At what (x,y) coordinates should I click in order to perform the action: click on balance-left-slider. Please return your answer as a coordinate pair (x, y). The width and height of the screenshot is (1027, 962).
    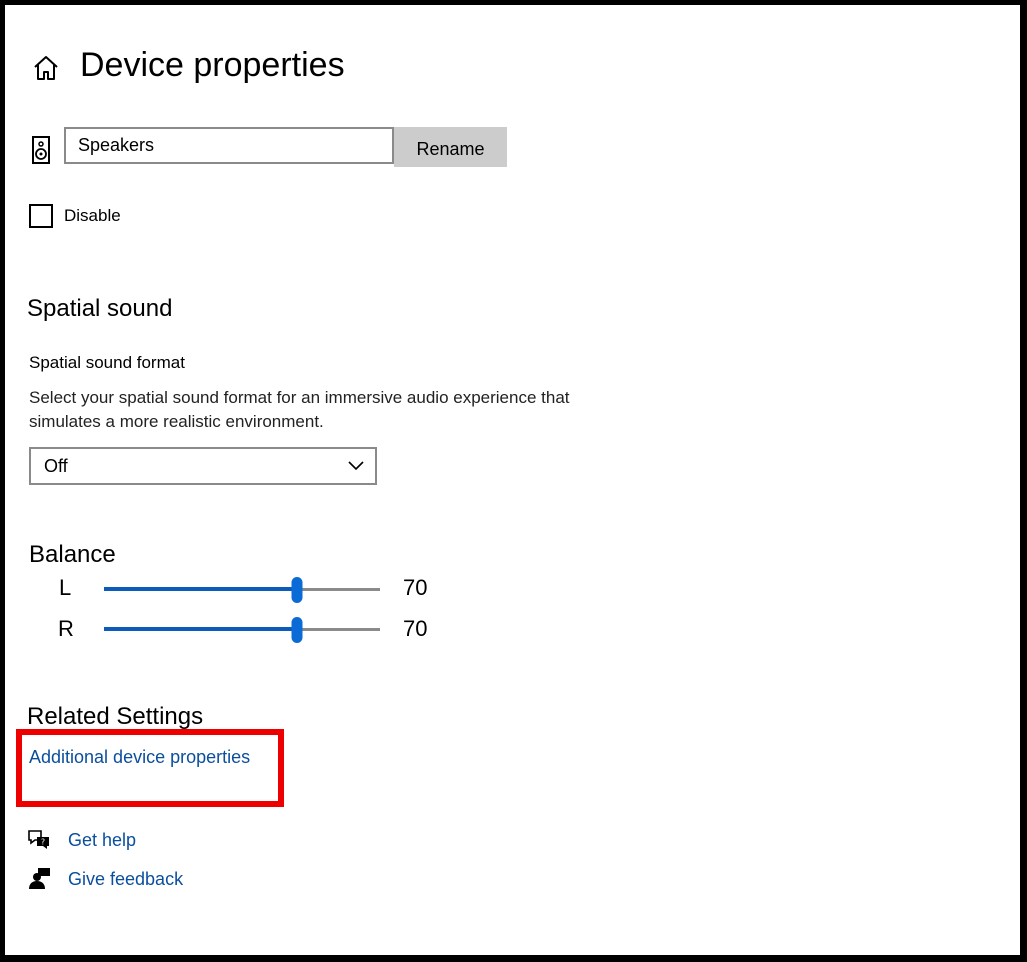
    Looking at the image, I should click on (242, 590).